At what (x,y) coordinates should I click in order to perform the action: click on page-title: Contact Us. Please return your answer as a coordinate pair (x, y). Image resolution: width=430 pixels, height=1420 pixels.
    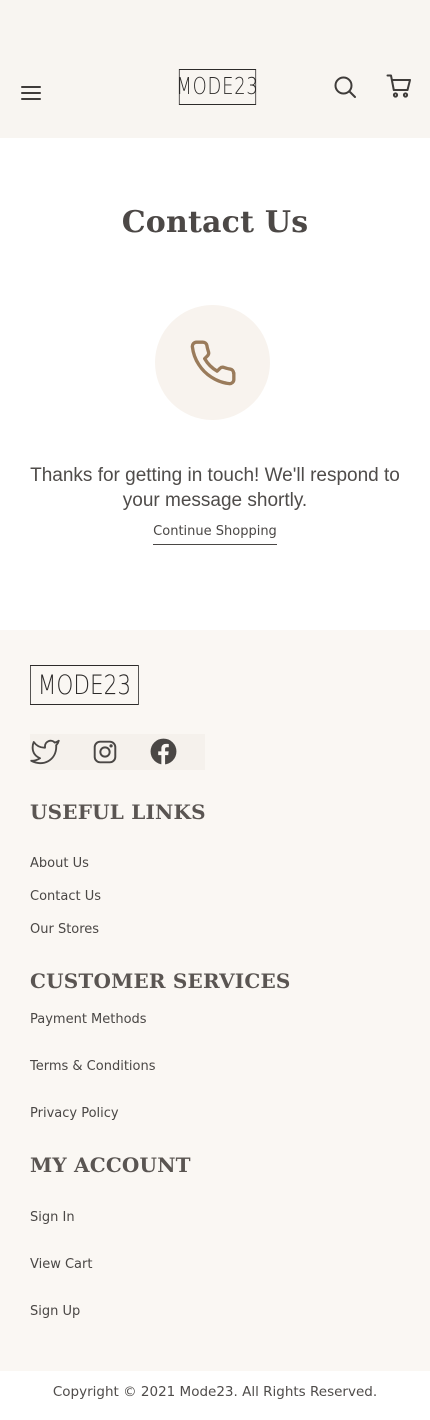
    Looking at the image, I should click on (215, 222).